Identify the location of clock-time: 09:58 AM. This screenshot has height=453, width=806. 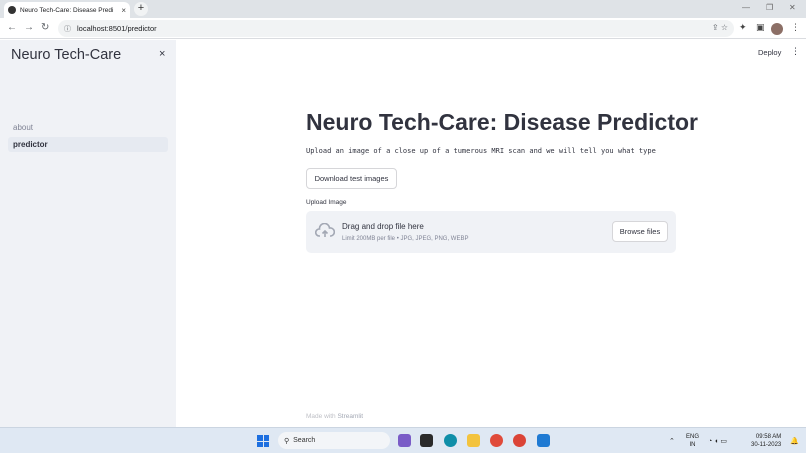
(768, 437).